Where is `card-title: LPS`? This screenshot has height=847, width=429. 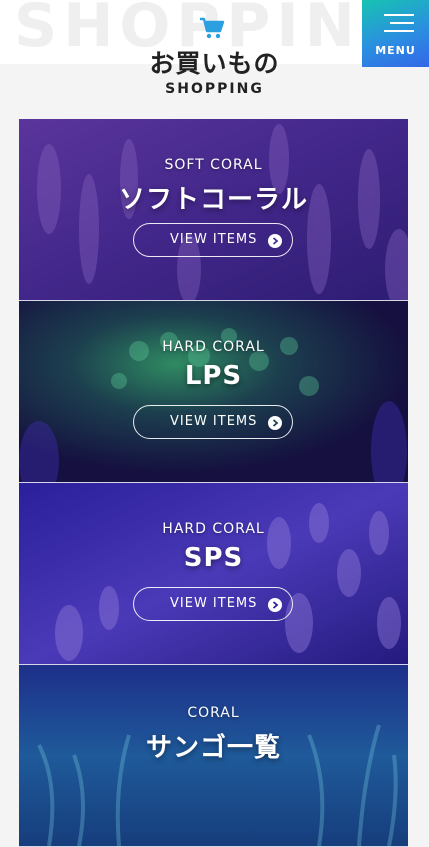
card-title: LPS is located at coordinates (213, 376).